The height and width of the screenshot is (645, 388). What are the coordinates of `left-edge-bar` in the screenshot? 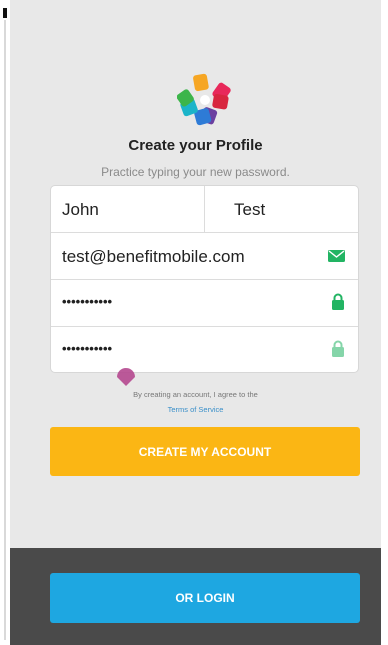 It's located at (3, 322).